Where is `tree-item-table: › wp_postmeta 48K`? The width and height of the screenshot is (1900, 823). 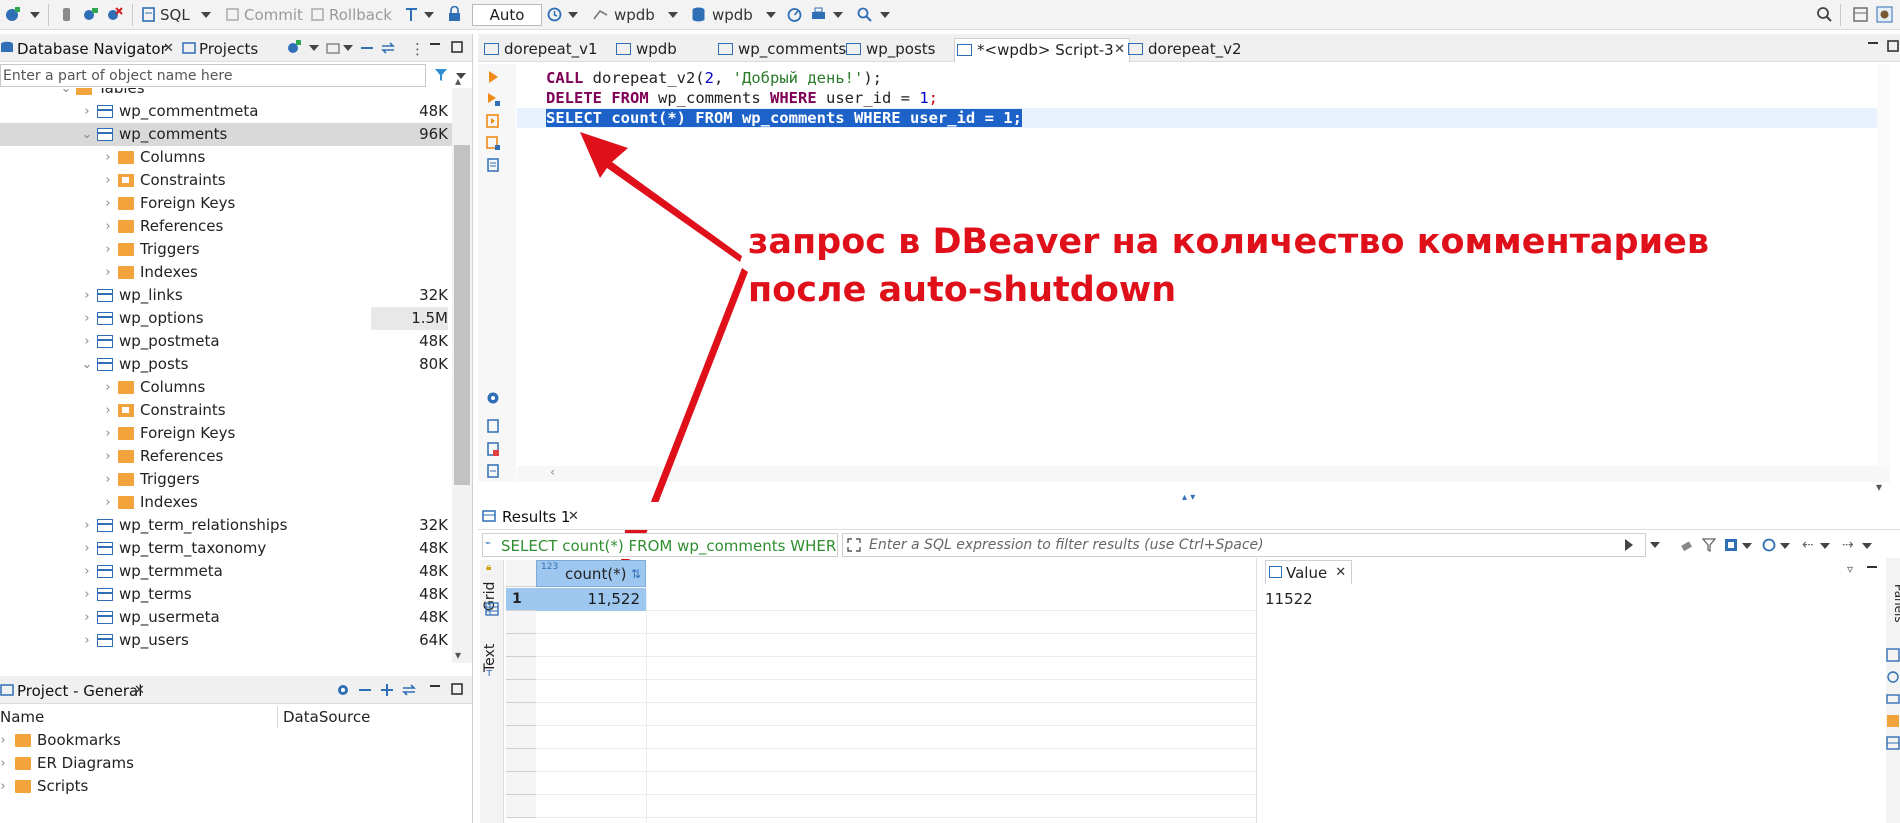 tree-item-table: › wp_postmeta 48K is located at coordinates (226, 341).